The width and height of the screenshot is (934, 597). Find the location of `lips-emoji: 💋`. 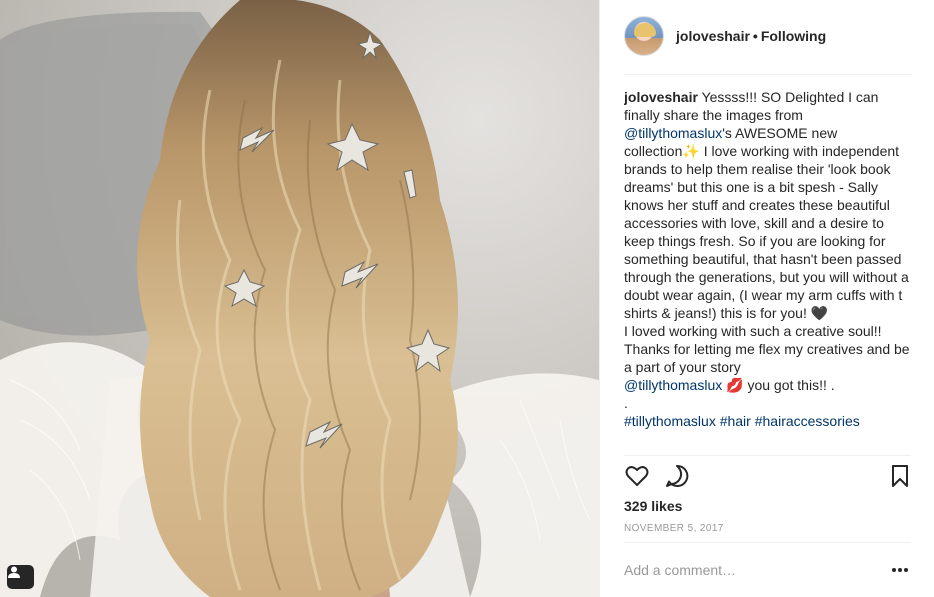

lips-emoji: 💋 is located at coordinates (735, 385).